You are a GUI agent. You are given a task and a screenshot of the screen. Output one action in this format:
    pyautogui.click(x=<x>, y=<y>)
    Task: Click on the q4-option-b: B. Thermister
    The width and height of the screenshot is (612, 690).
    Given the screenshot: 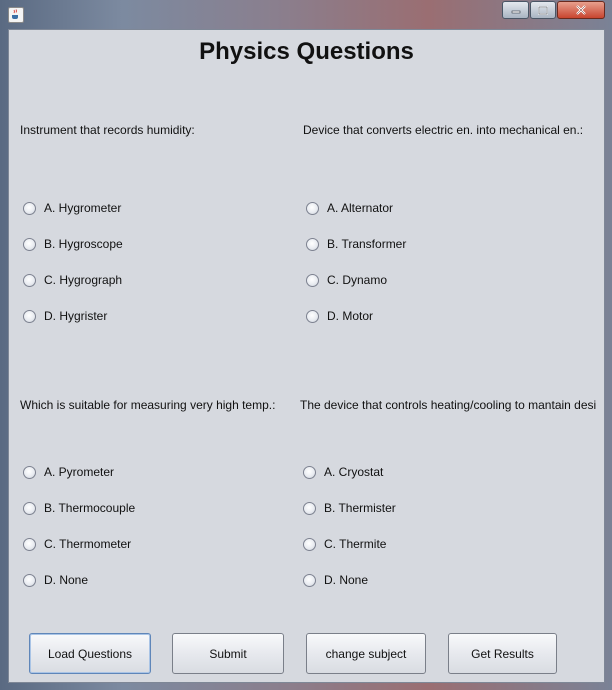 What is the action you would take?
    pyautogui.click(x=349, y=508)
    